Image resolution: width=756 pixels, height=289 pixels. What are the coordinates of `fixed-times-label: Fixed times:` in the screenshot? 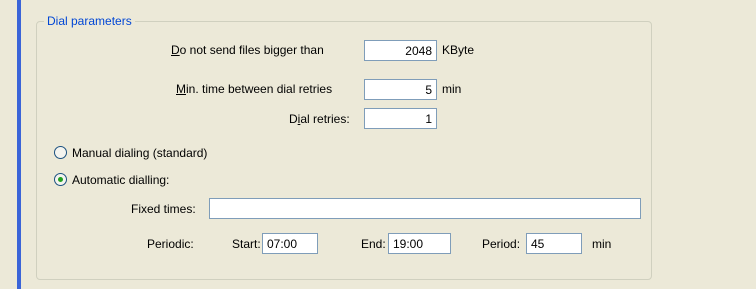 It's located at (163, 209).